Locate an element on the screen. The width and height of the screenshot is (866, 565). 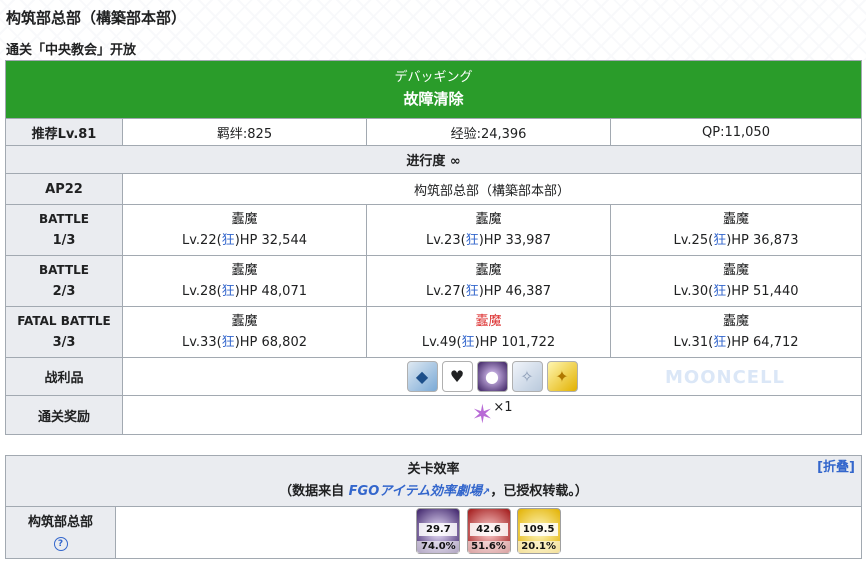
enemy-cell: 蠹魔 Lv.33(狂)HP 68,802 is located at coordinates (244, 332).